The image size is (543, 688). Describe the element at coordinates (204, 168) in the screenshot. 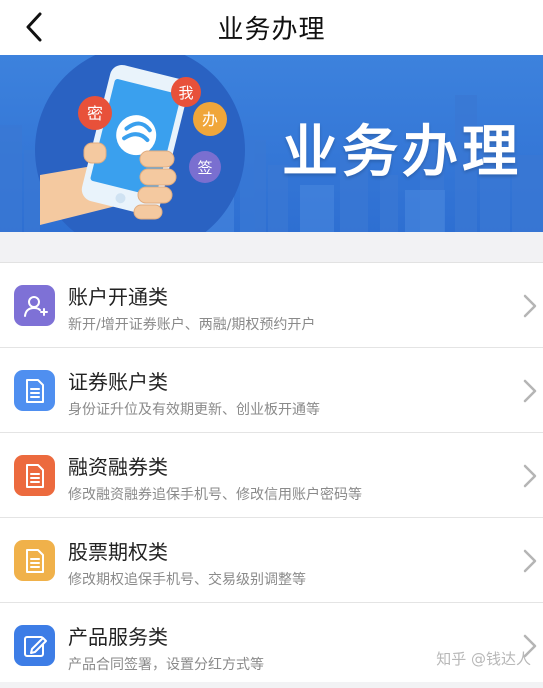

I see `bubble-qian: 签` at that location.